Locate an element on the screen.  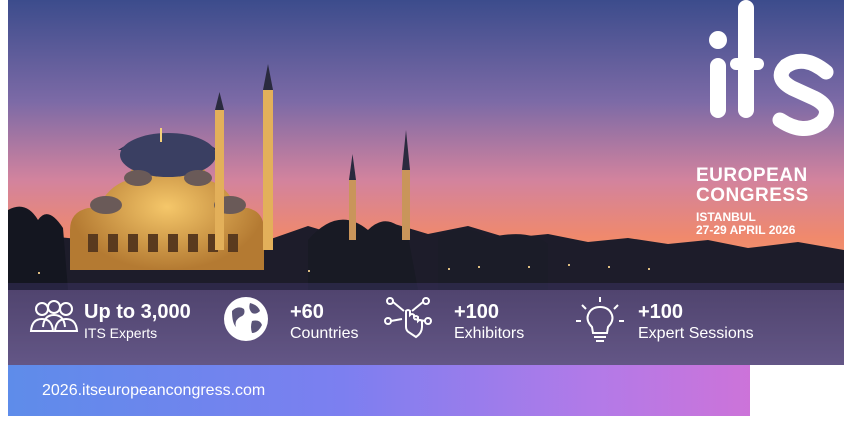
title-line-european: EUROPEAN is located at coordinates (752, 175).